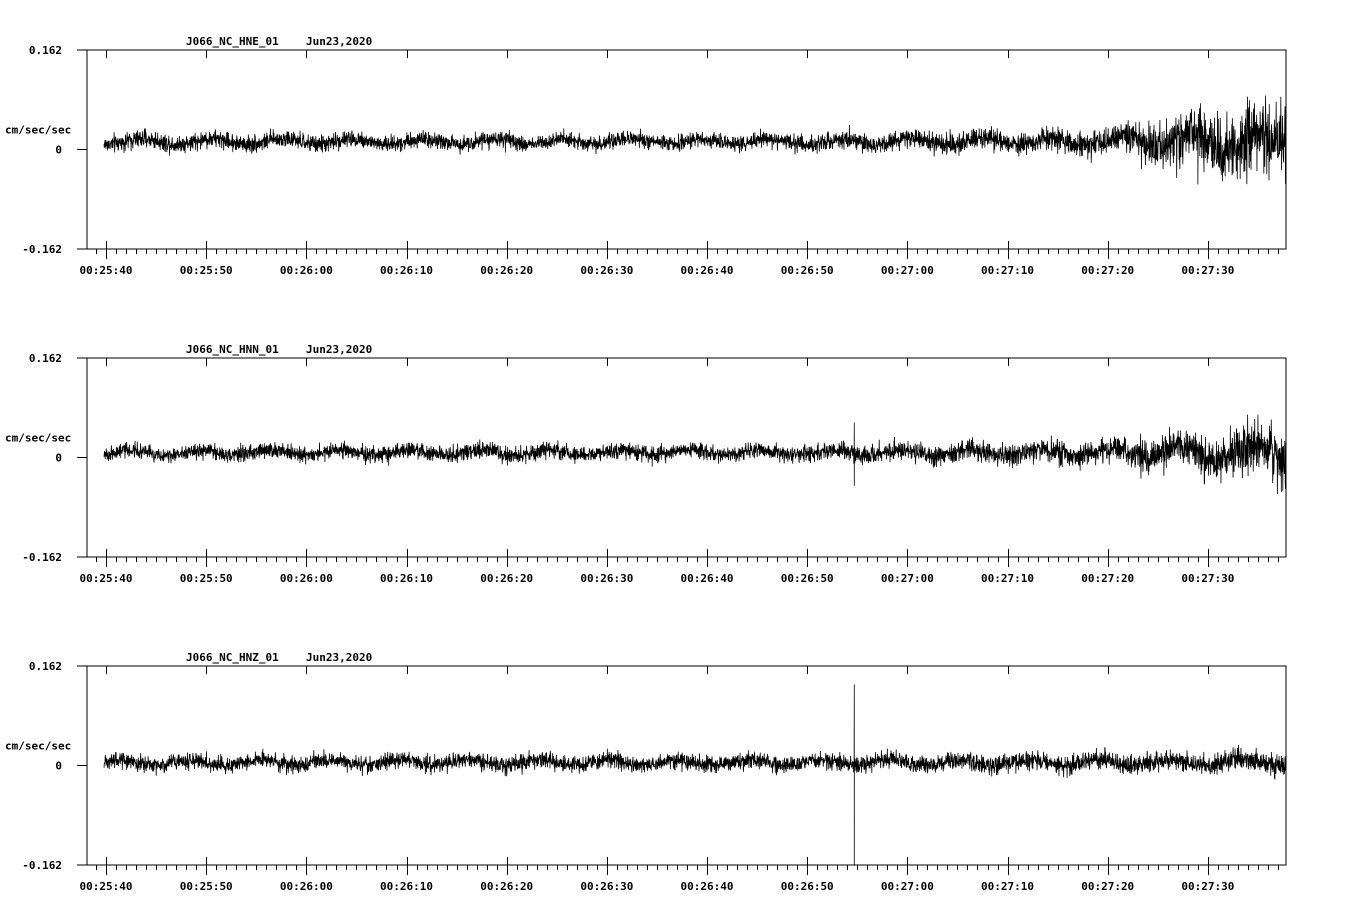 The image size is (1358, 924). I want to click on station-label: J066_NC_HNN_01, so click(232, 349).